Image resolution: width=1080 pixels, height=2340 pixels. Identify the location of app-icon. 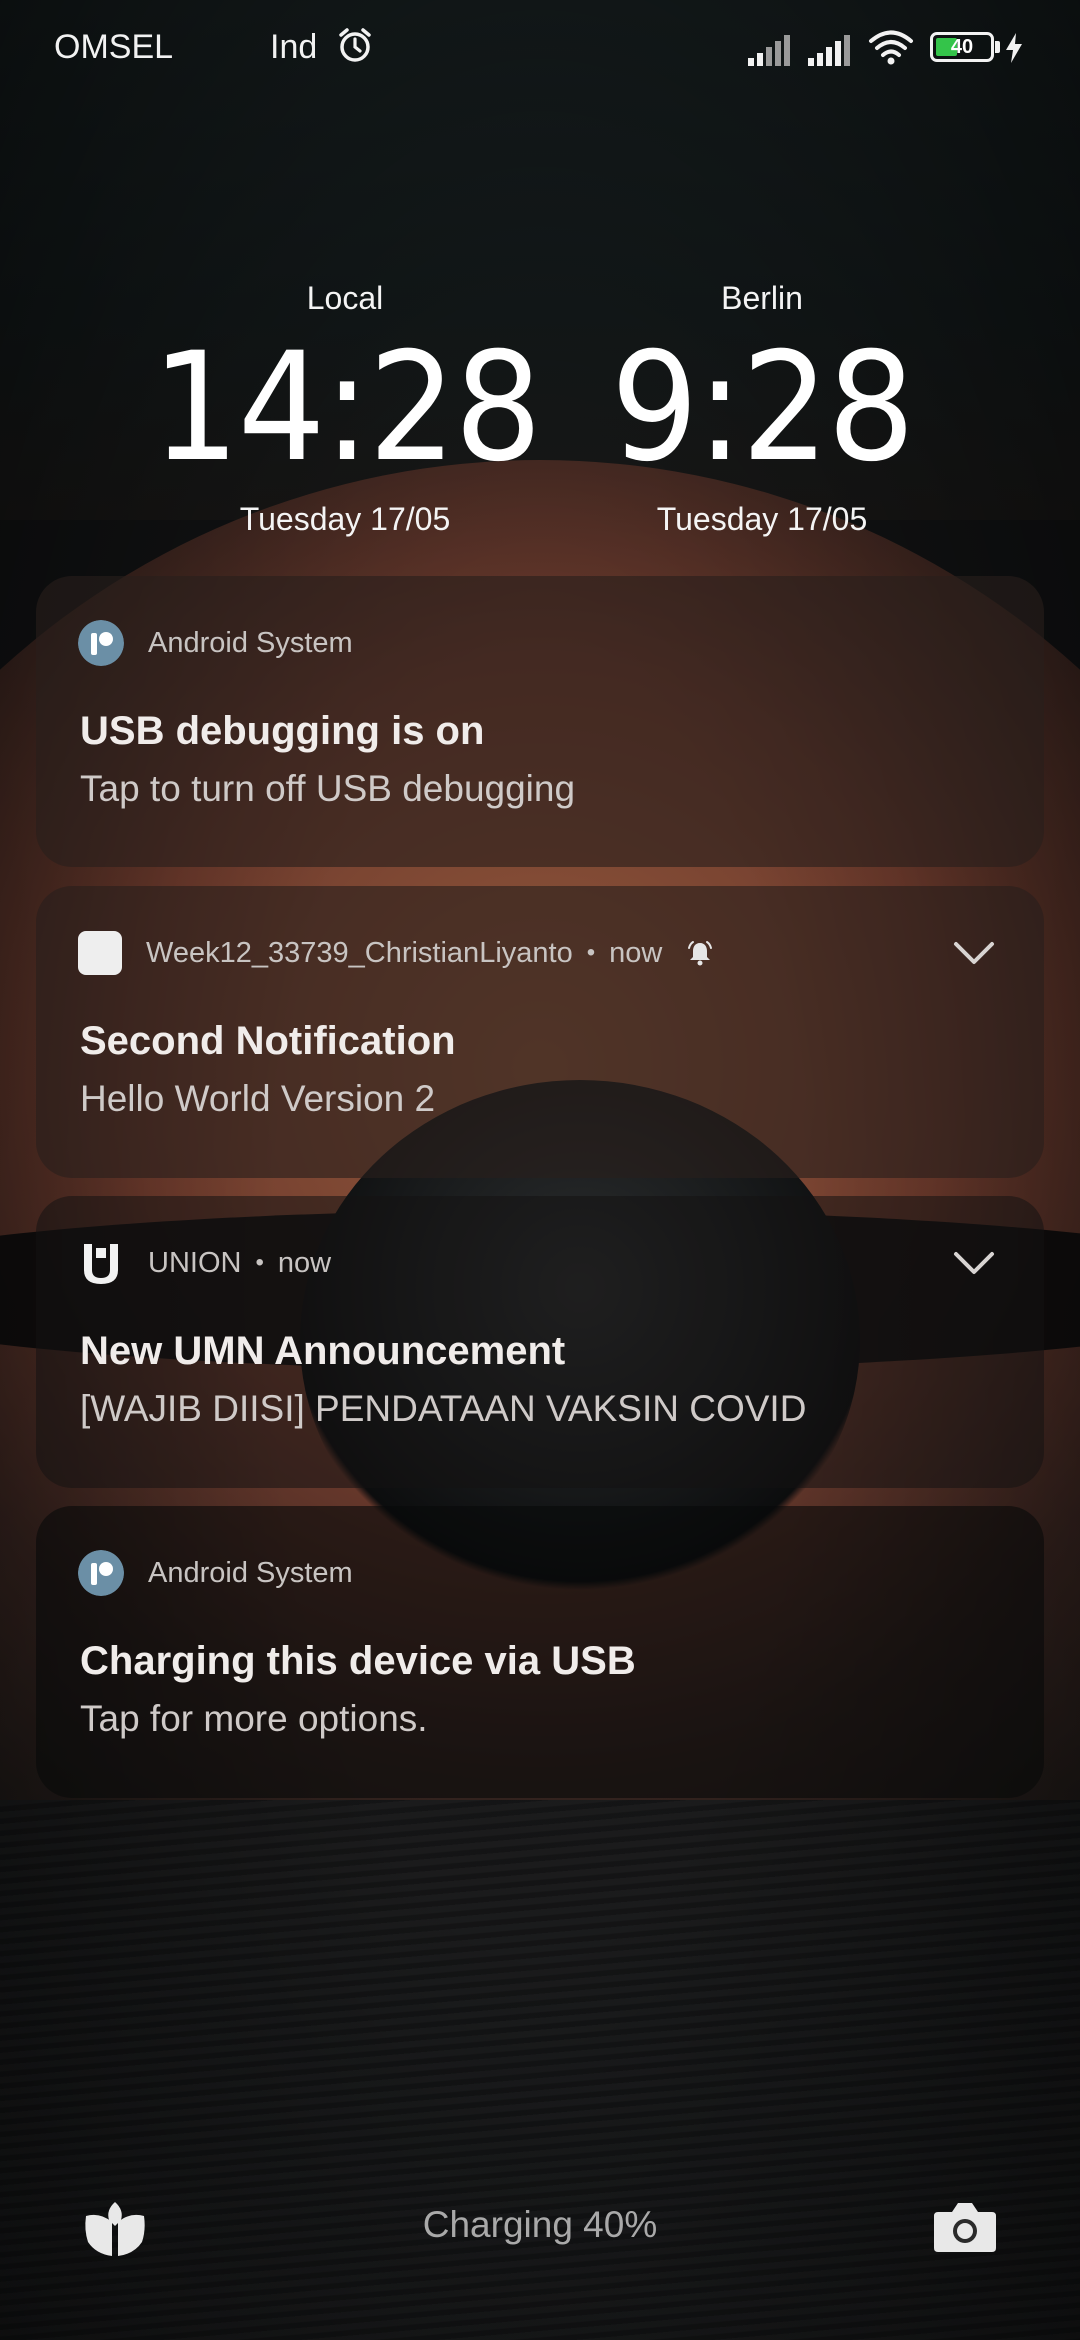
(100, 953).